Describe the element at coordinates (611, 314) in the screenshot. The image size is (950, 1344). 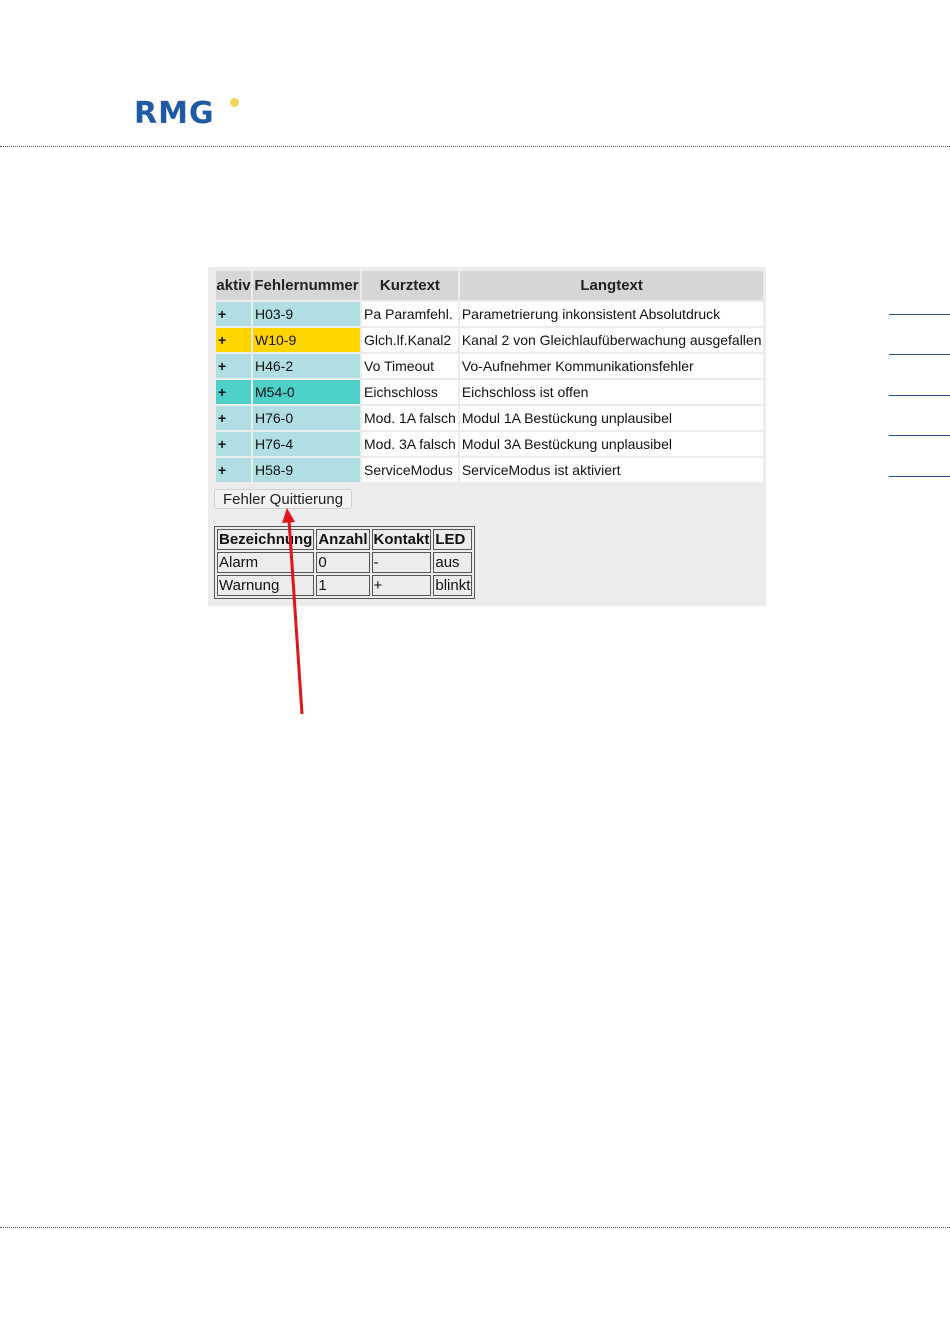
I see `long-text-cell: Parametrierung inkonsistent Absolutdruck` at that location.